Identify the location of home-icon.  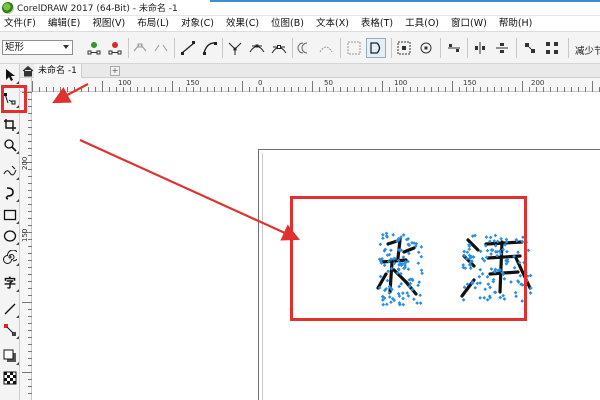
(28, 71).